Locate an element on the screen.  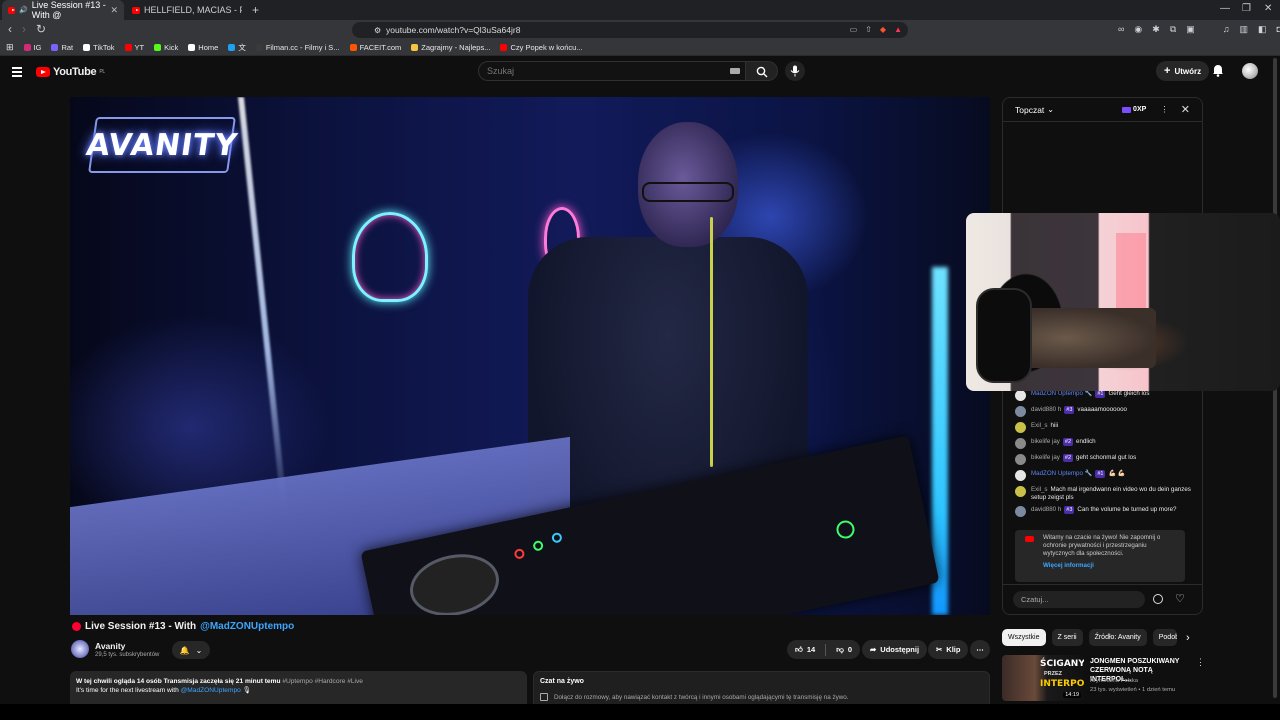
audio-icon: ◉ is located at coordinates (1138, 29).